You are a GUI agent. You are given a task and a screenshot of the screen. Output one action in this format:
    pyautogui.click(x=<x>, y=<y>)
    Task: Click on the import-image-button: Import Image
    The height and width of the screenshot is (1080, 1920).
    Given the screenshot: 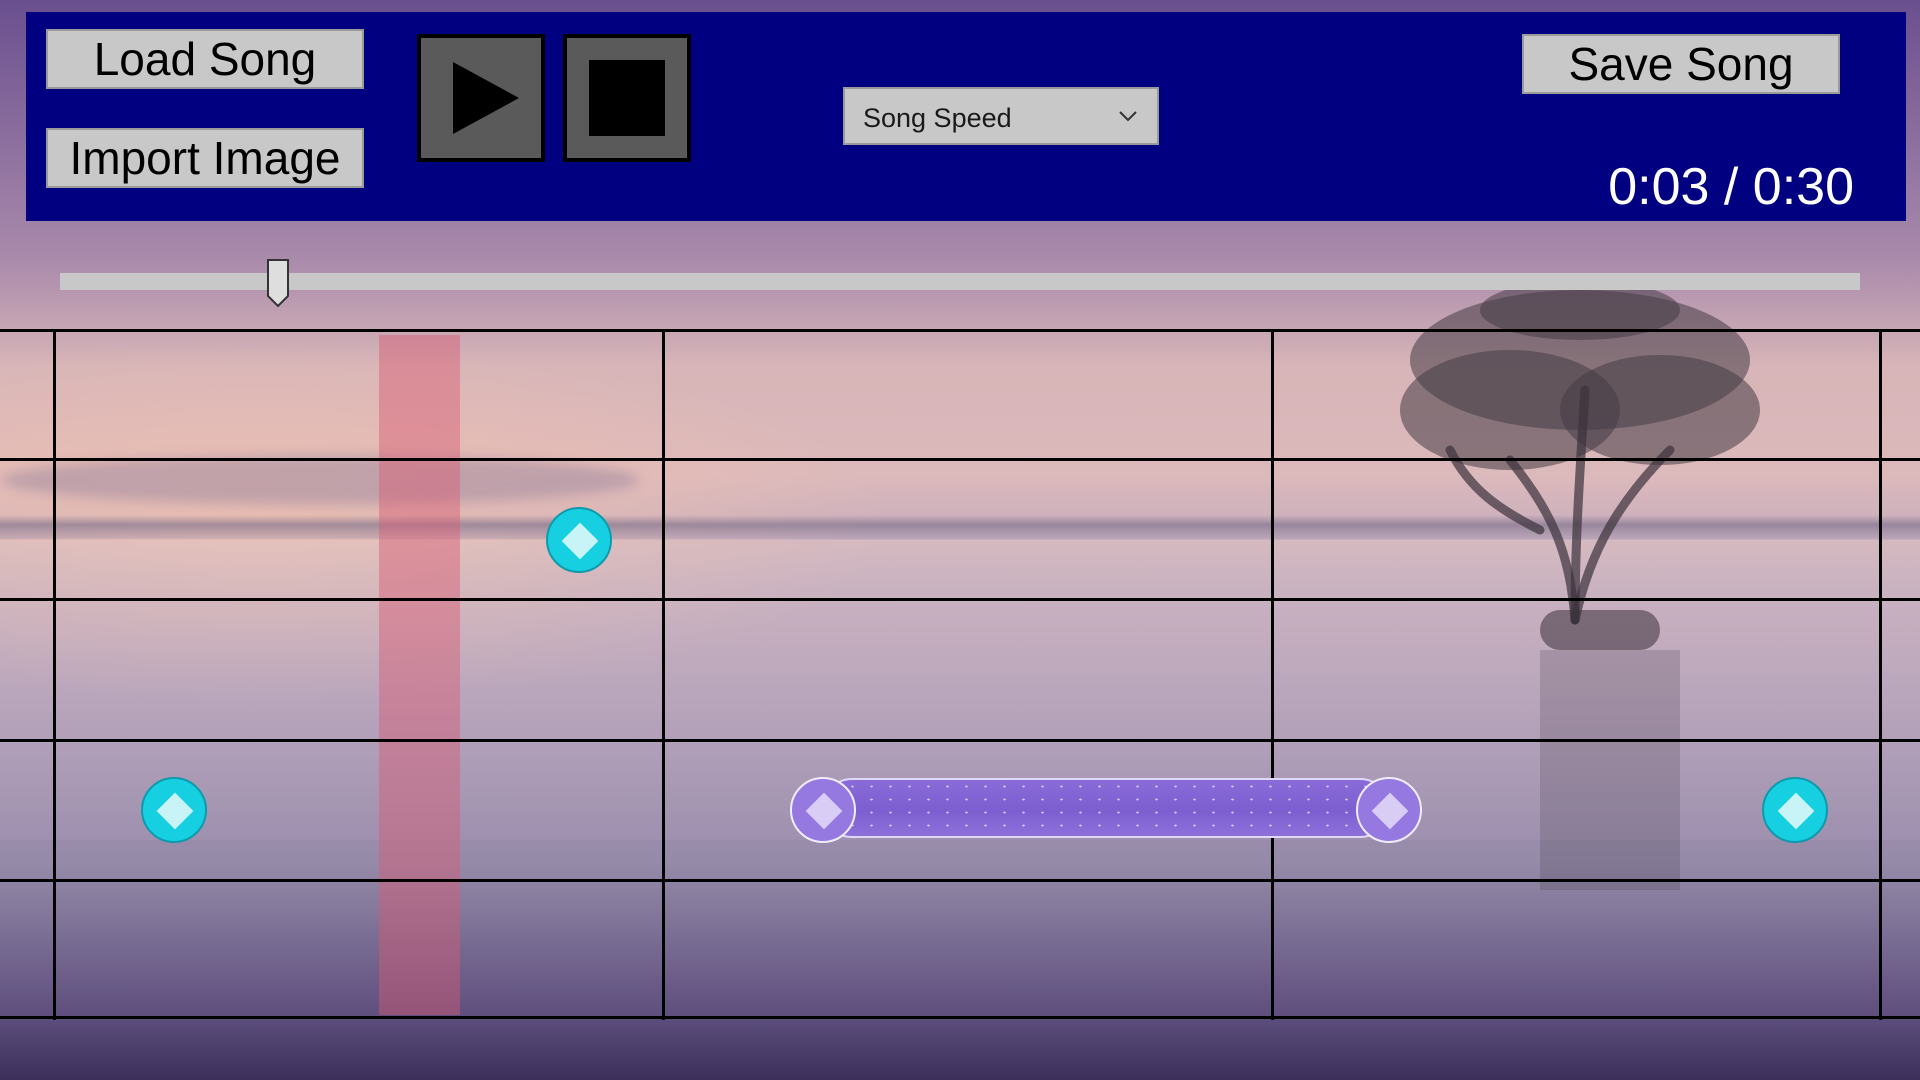 What is the action you would take?
    pyautogui.click(x=205, y=158)
    